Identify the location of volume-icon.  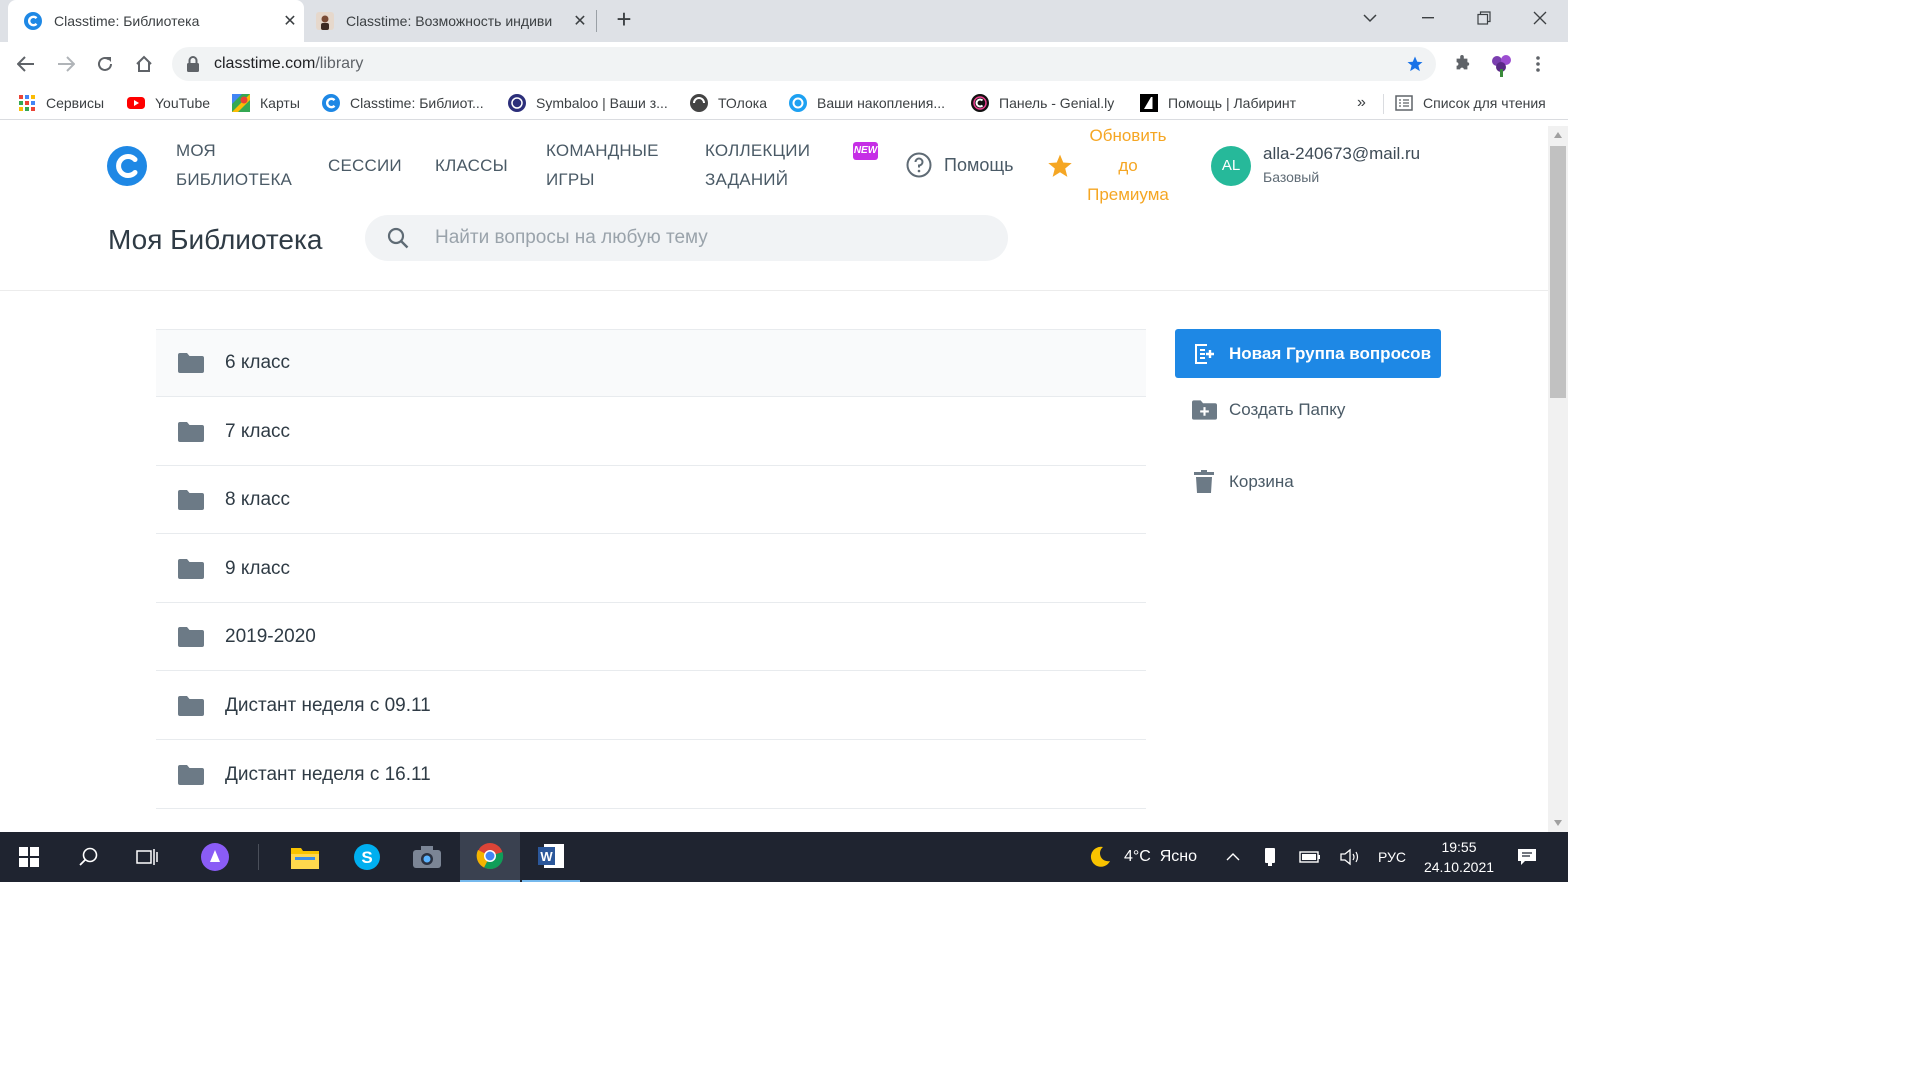
(1350, 857).